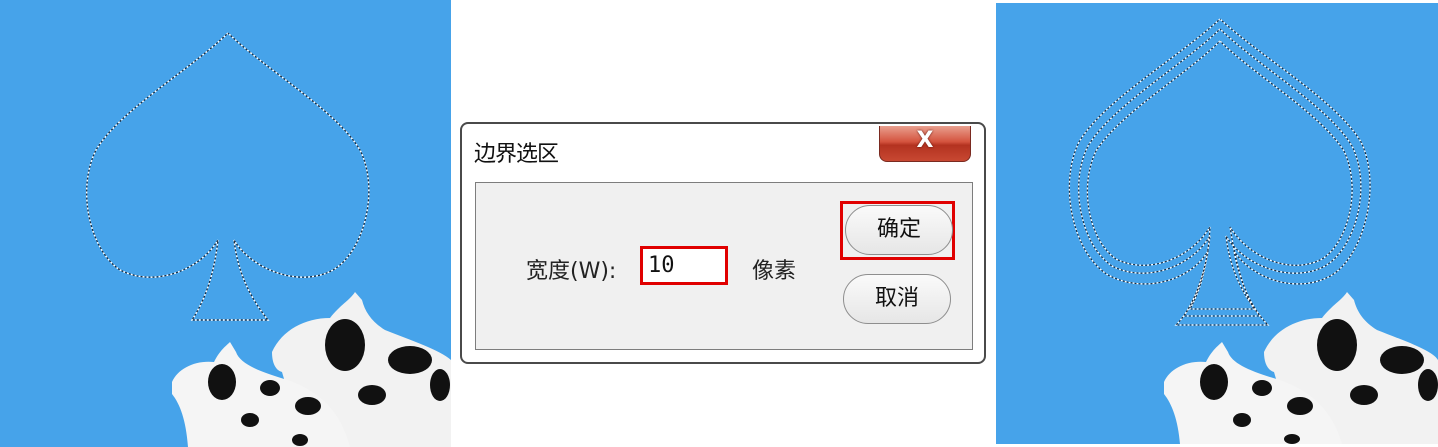 The height and width of the screenshot is (447, 1438). I want to click on ok-button-highlight: 确定, so click(897, 230).